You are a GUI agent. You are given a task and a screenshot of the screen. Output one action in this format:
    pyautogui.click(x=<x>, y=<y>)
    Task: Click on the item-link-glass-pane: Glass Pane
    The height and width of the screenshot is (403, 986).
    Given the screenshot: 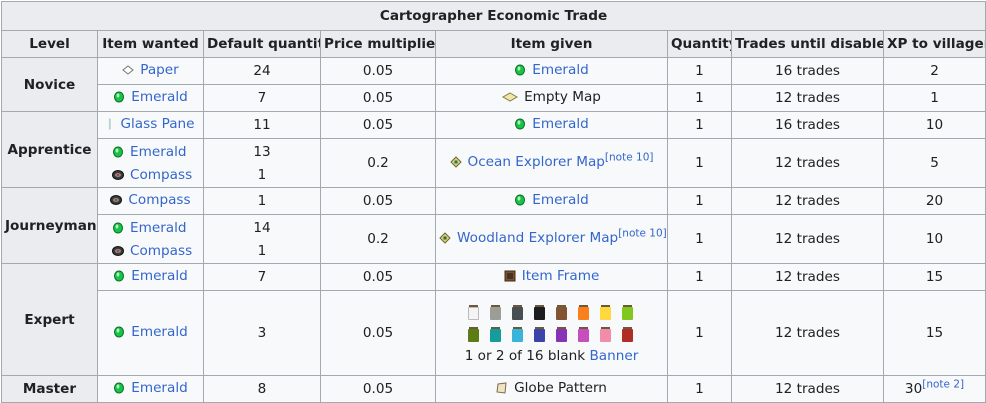 What is the action you would take?
    pyautogui.click(x=157, y=124)
    